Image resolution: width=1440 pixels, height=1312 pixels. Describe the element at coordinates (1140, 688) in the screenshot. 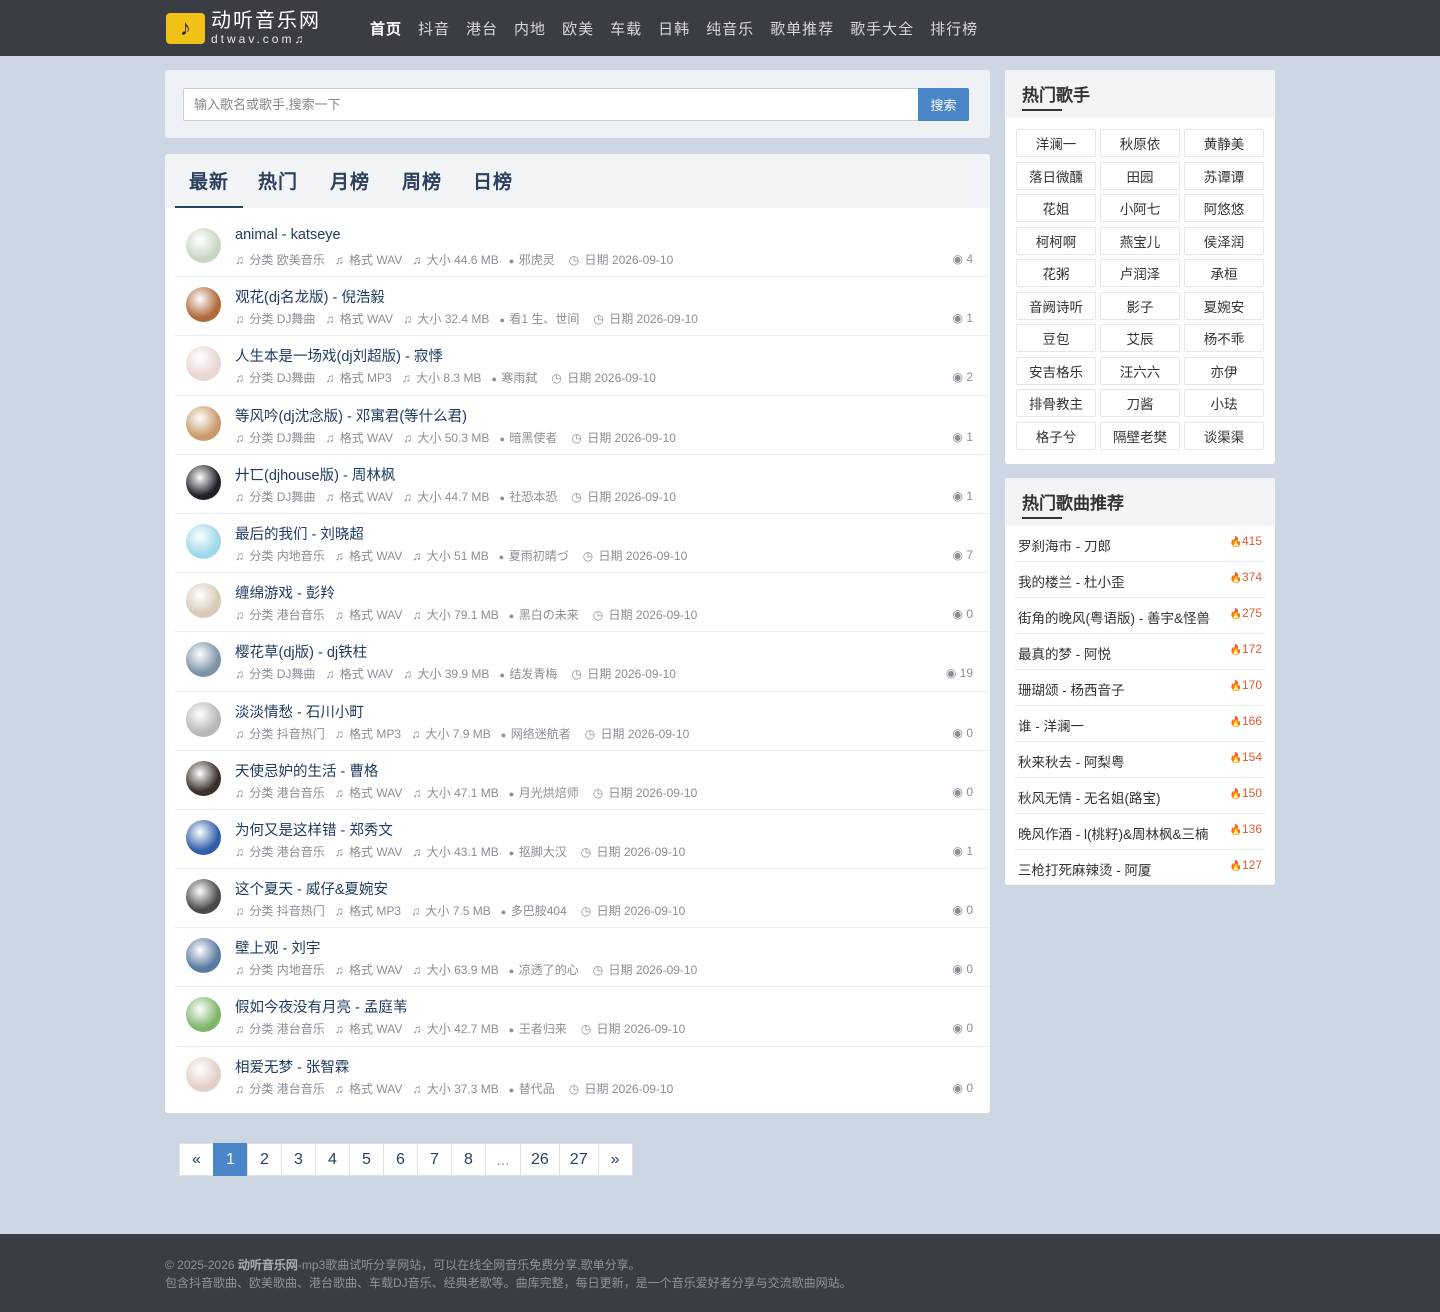

I see `hot-song-item: 珊瑚颂 - 杨西音子 🔥170` at that location.